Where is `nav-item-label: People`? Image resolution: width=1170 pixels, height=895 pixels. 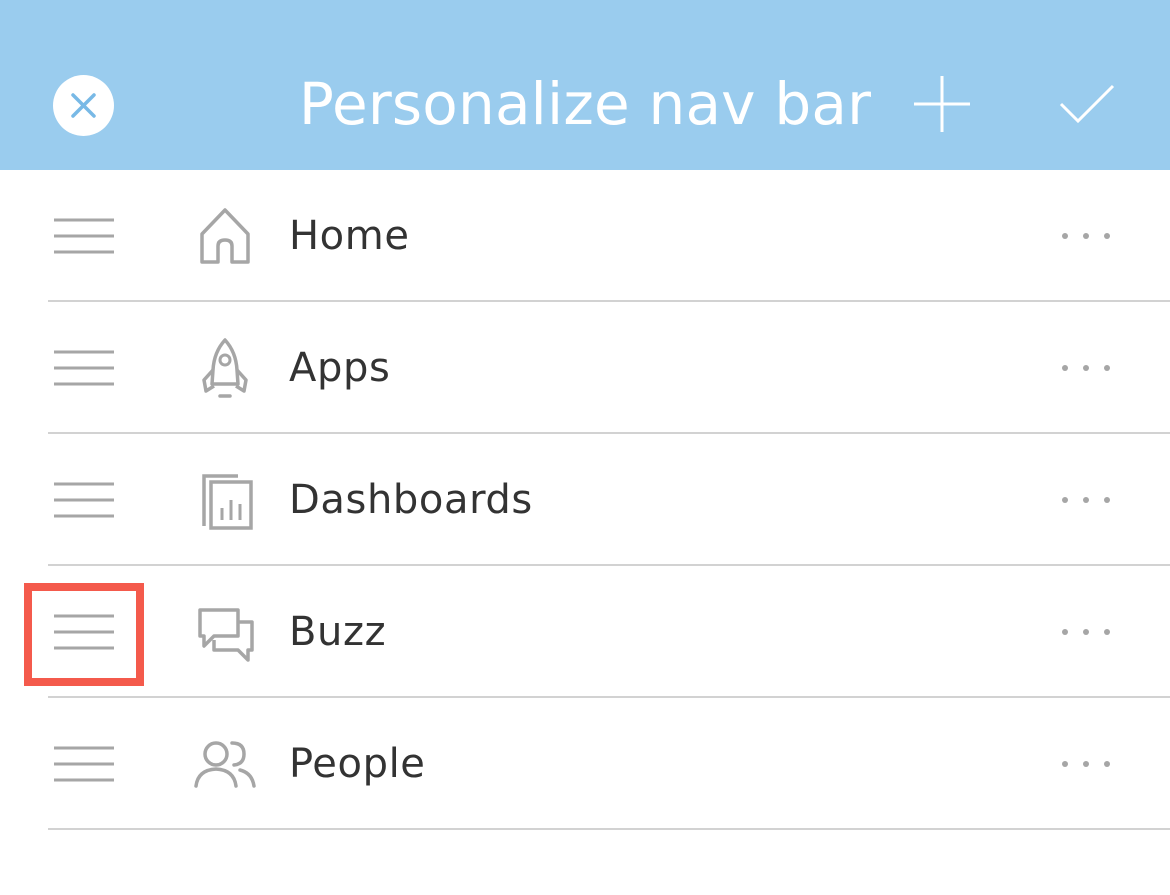 nav-item-label: People is located at coordinates (357, 764).